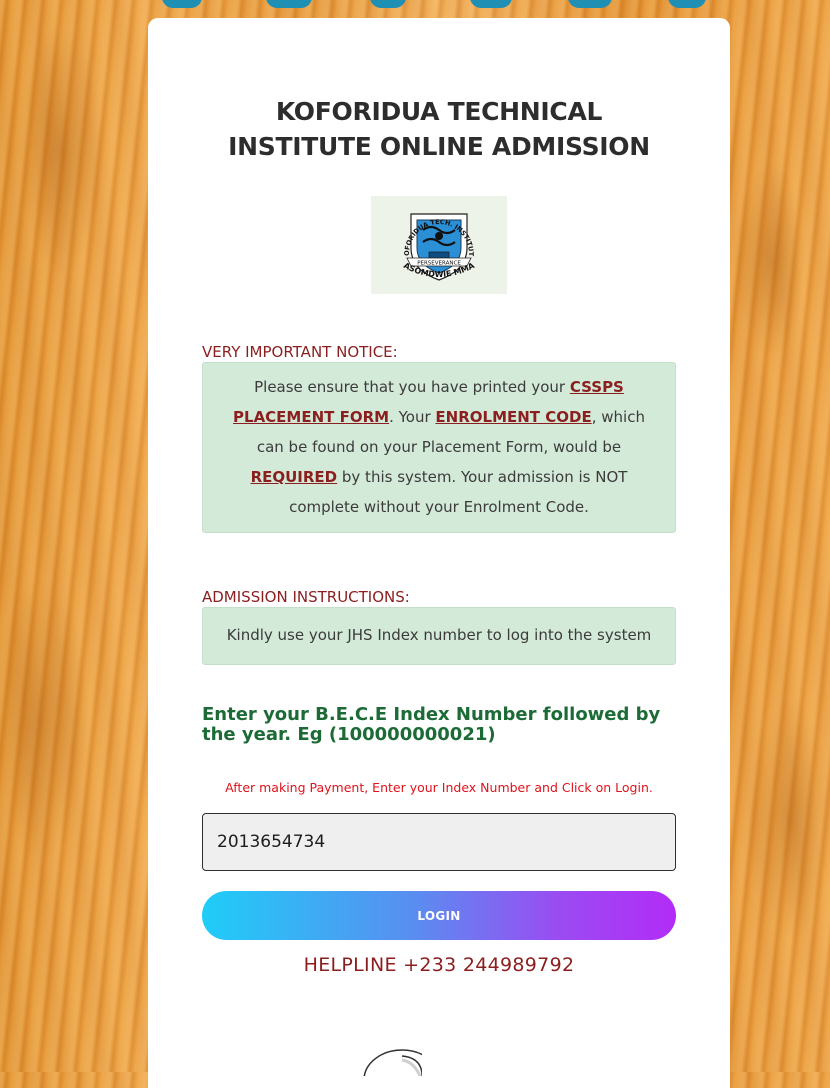 The image size is (830, 1088). What do you see at coordinates (439, 111) in the screenshot?
I see `title-line-1: KOFORIDUA TECHNICAL` at bounding box center [439, 111].